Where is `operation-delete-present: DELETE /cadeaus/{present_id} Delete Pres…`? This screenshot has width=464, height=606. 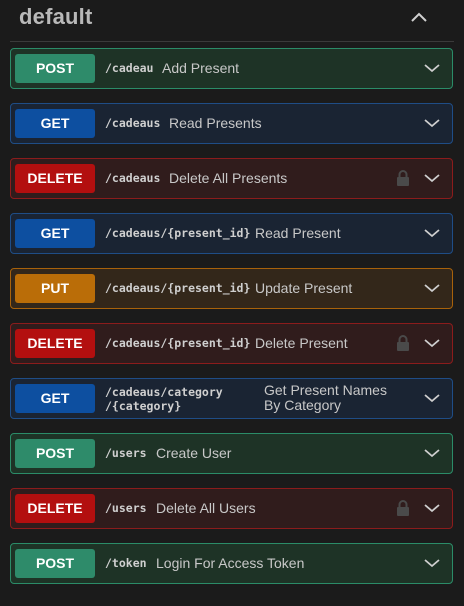
operation-delete-present: DELETE /cadeaus/{present_id} Delete Pres… is located at coordinates (231, 343).